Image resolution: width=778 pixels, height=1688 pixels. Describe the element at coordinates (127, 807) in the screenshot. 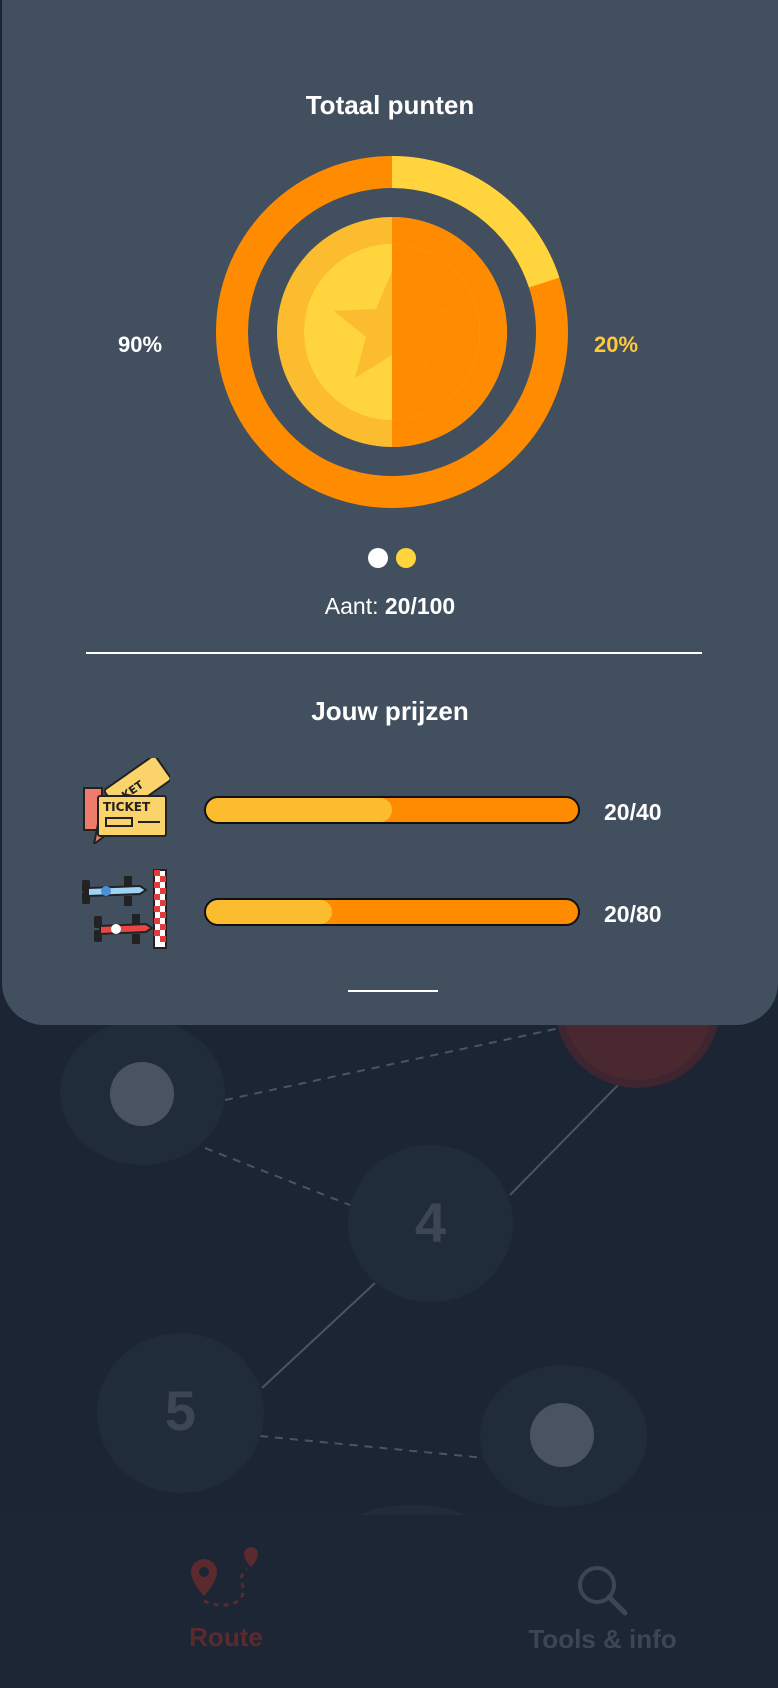

I see `svg-text: TICKET` at that location.